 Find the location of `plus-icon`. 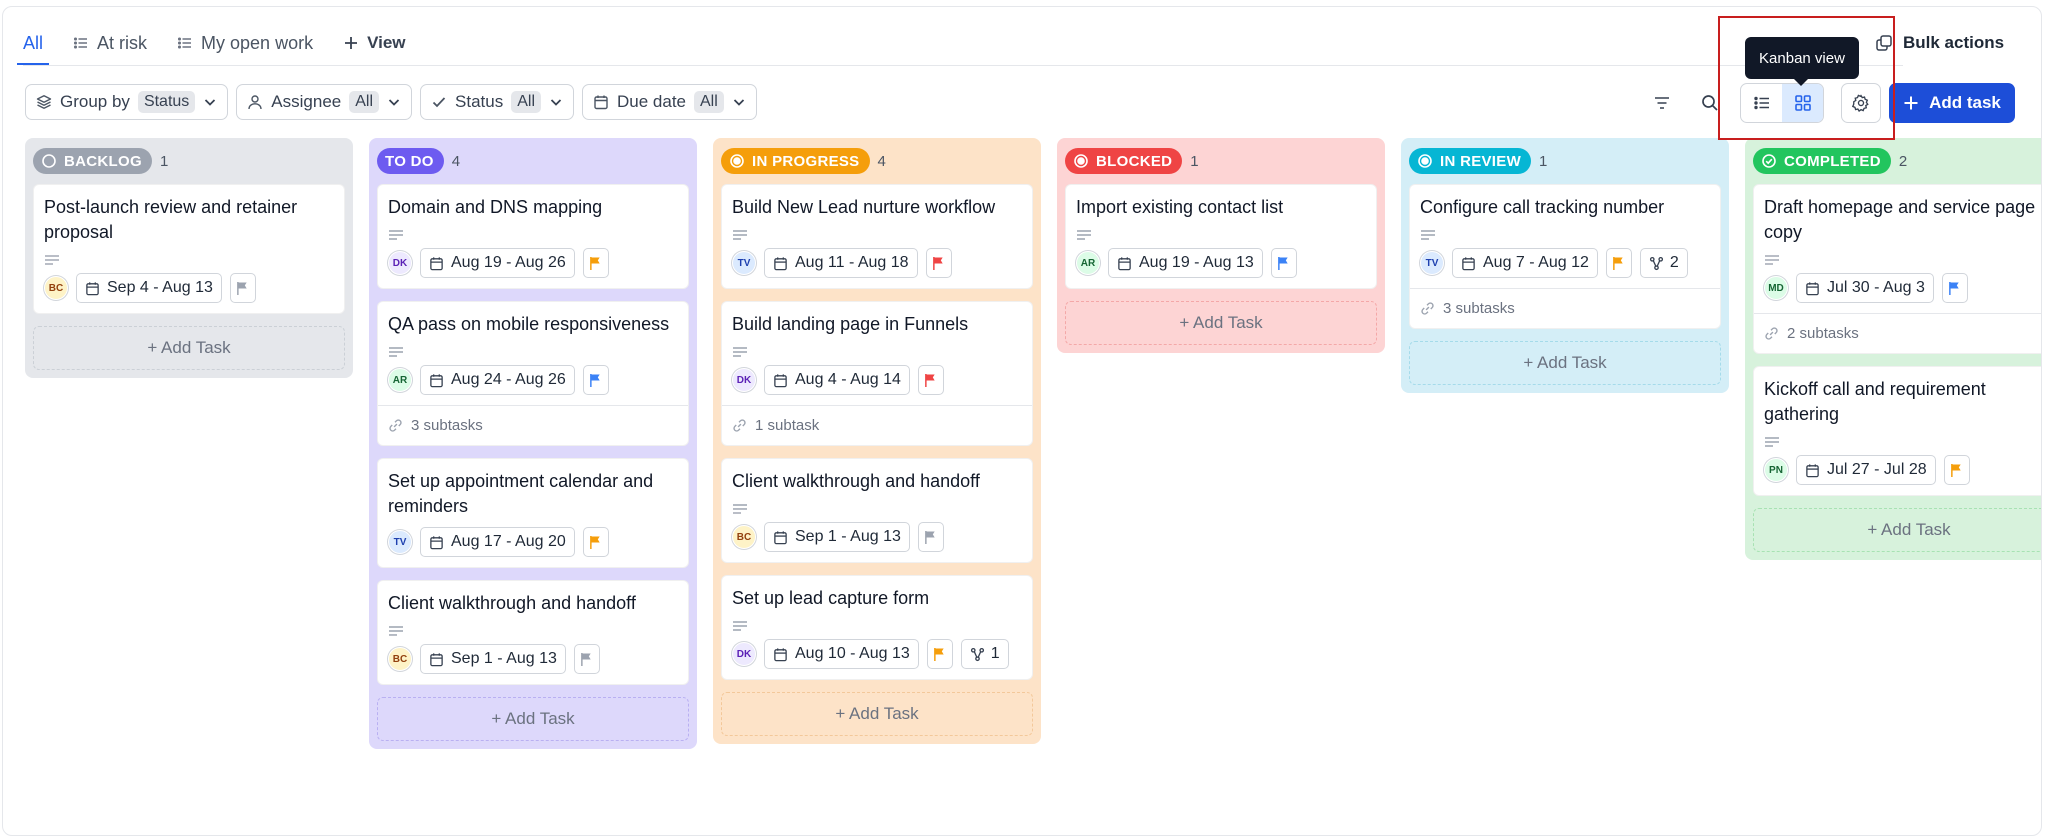

plus-icon is located at coordinates (351, 43).